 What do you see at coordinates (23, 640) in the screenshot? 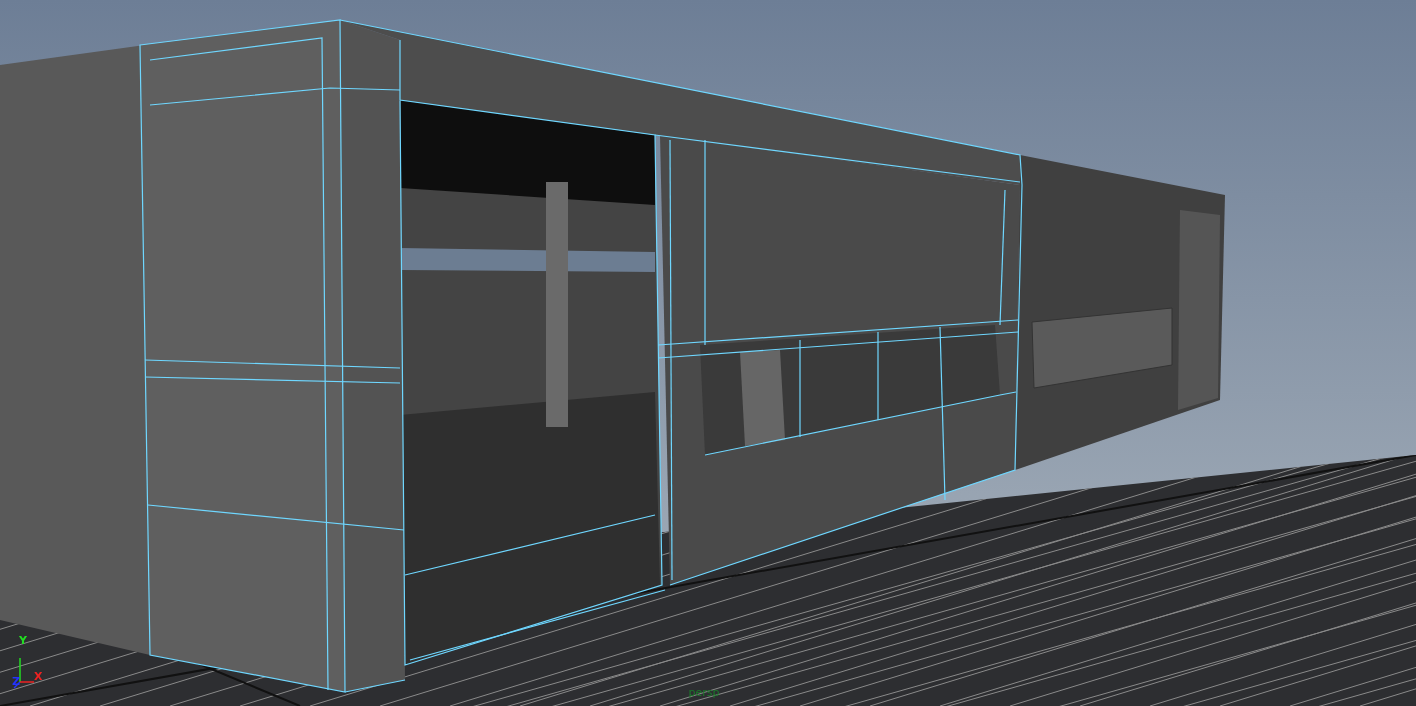
I see `axis-label: Y` at bounding box center [23, 640].